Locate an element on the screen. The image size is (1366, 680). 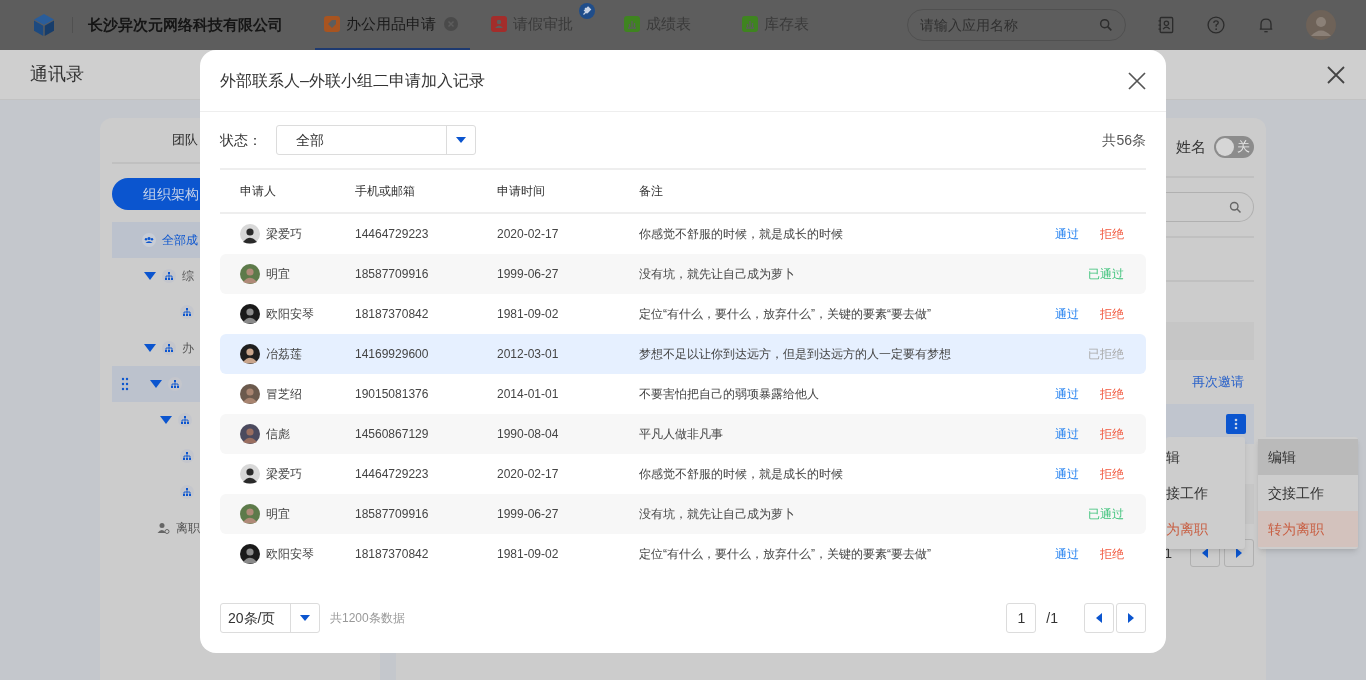
help-icon is located at coordinates (1216, 25).